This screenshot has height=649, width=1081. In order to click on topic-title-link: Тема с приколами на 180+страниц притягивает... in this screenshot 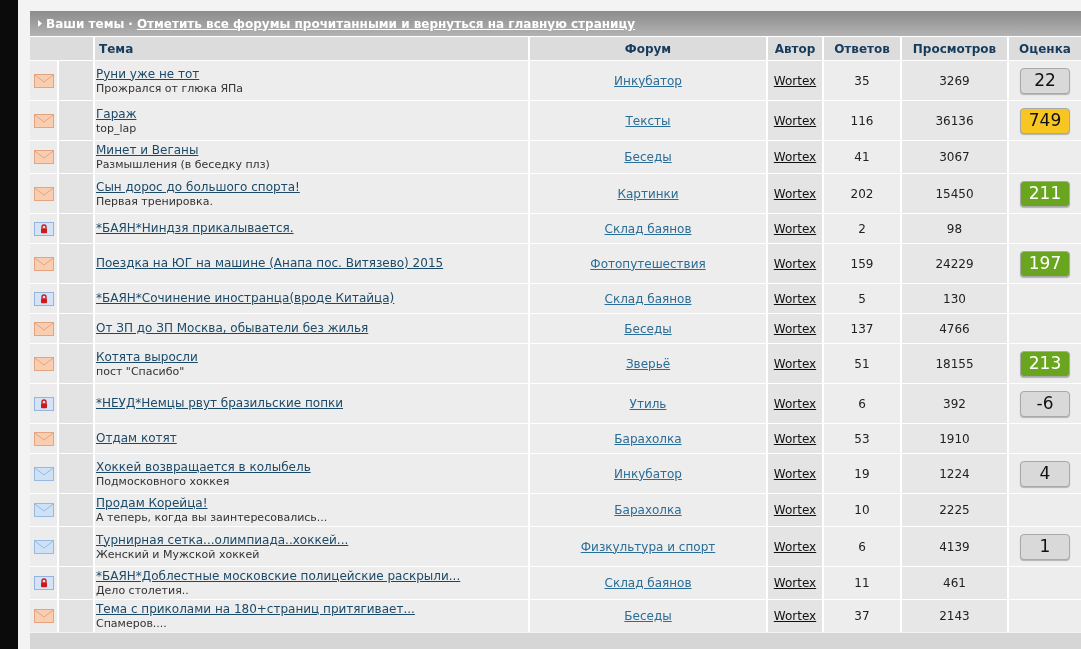, I will do `click(255, 609)`.